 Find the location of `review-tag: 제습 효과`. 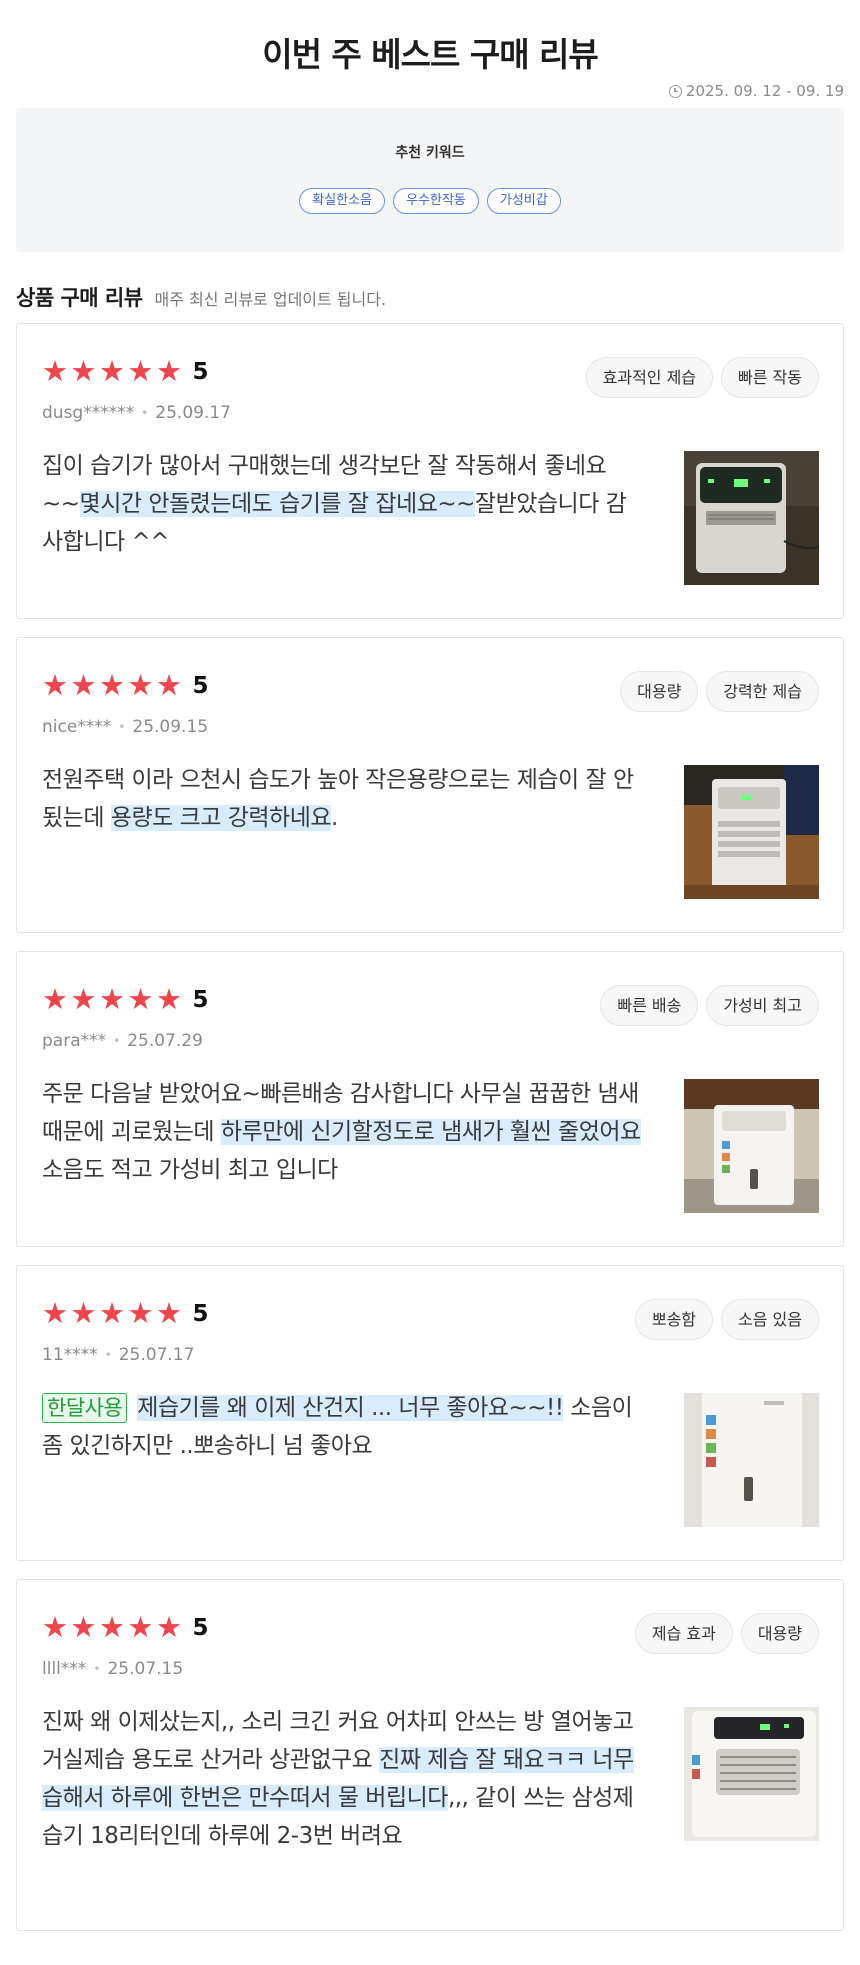

review-tag: 제습 효과 is located at coordinates (683, 1633).